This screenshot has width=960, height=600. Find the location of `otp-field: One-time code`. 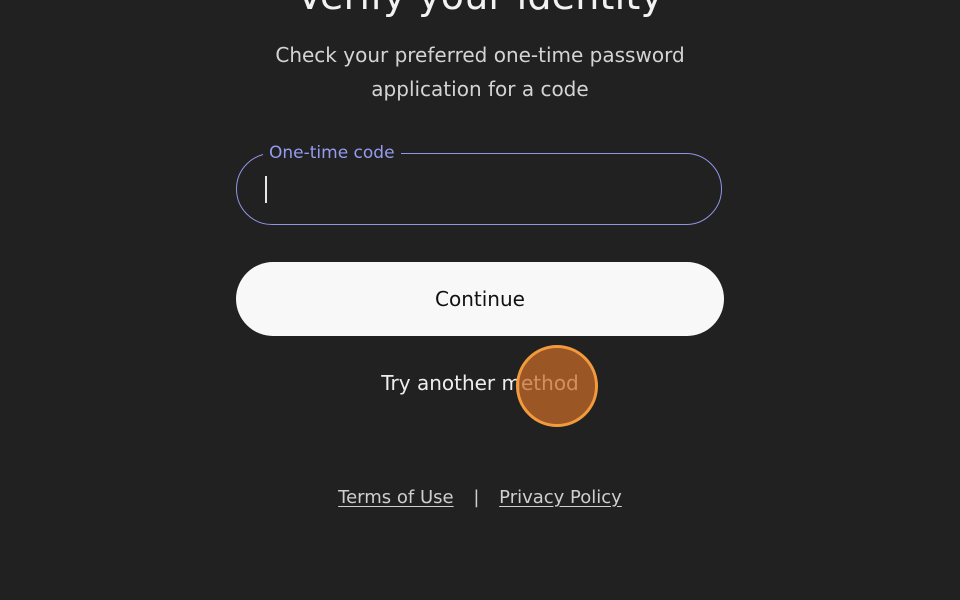

otp-field: One-time code is located at coordinates (479, 183).